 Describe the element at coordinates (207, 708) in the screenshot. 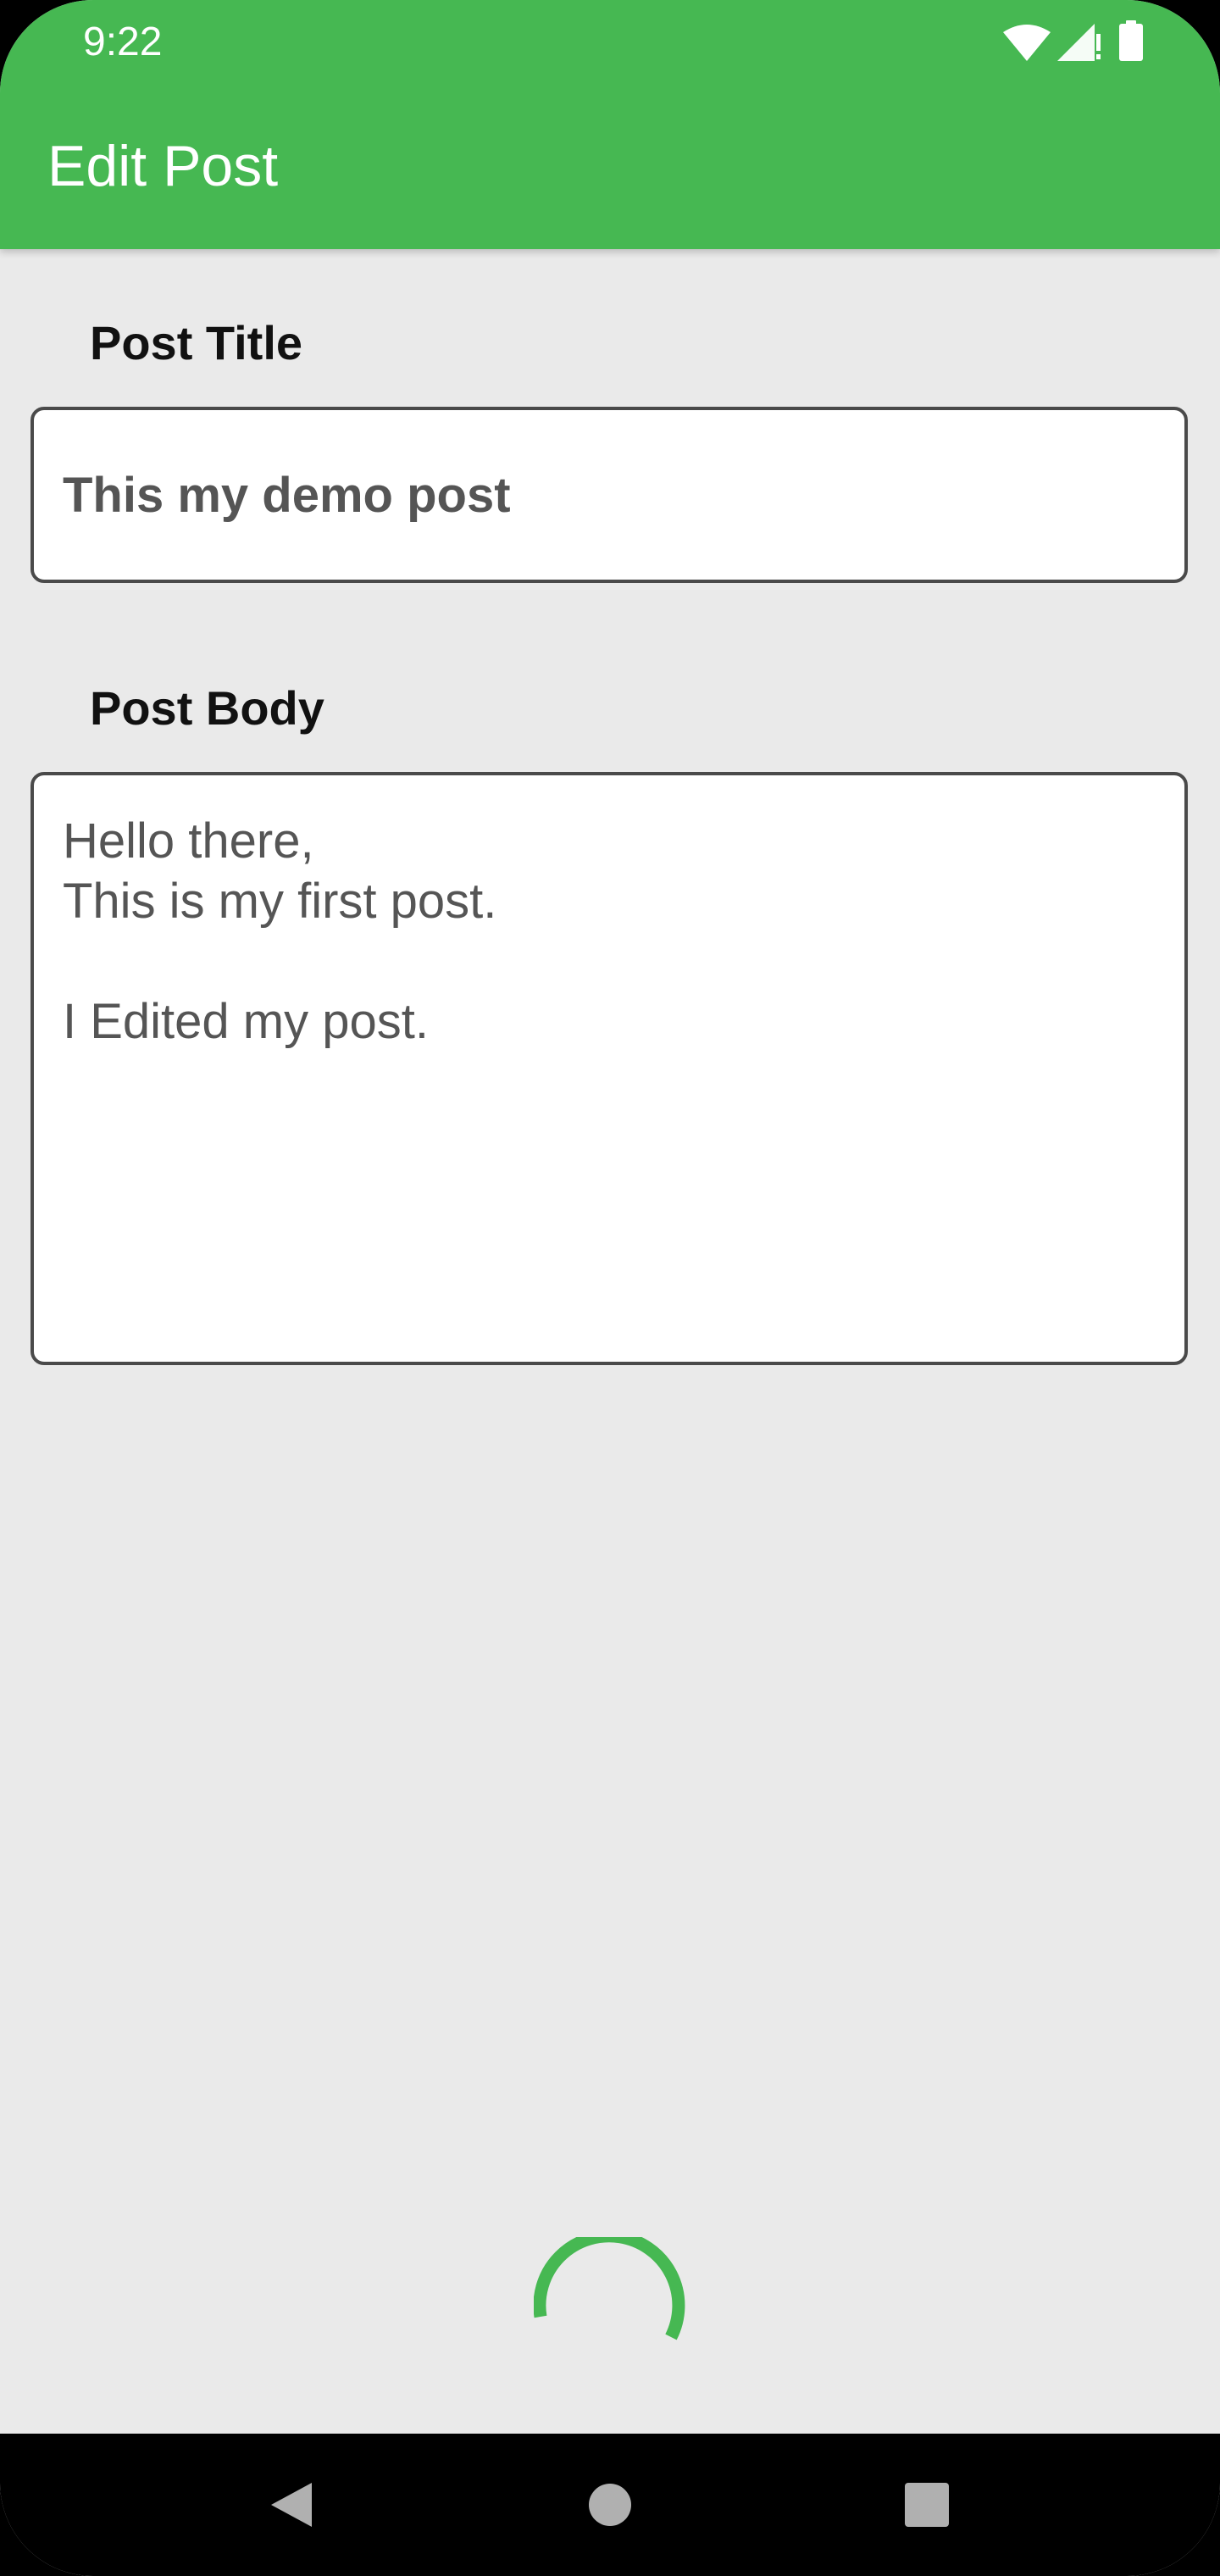

I see `post-body-label: Post Body` at that location.